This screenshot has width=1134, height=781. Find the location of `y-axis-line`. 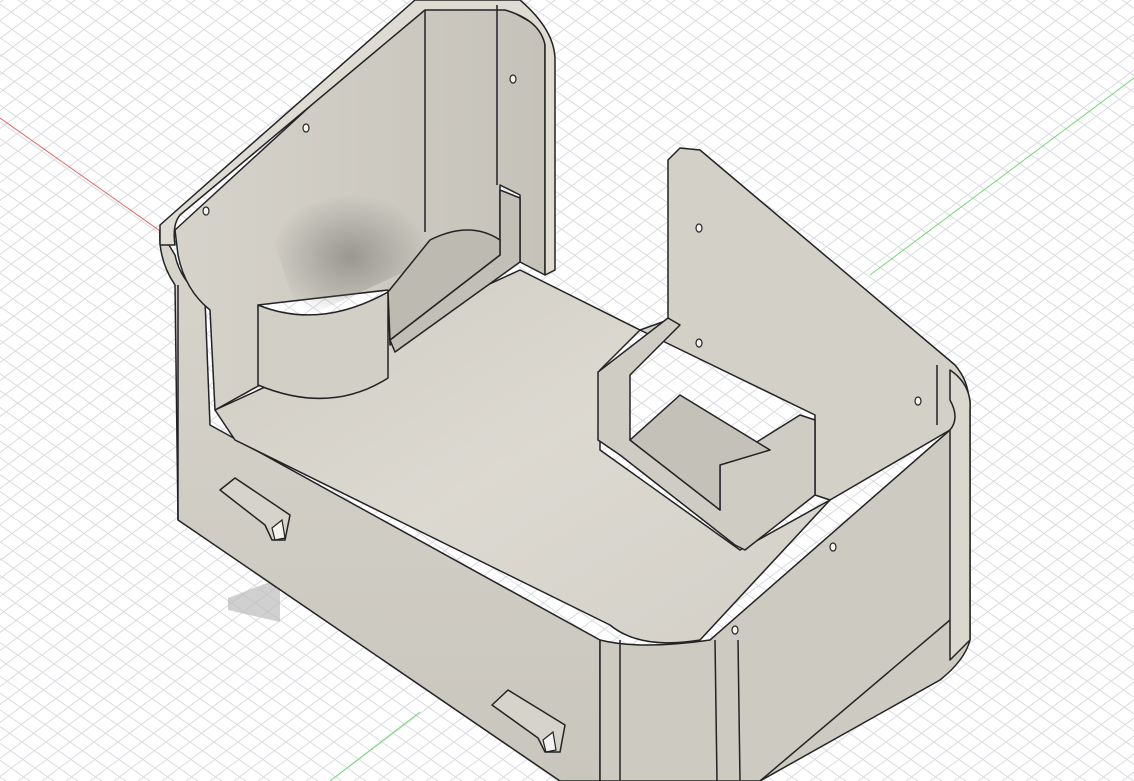

y-axis-line is located at coordinates (1001, 176).